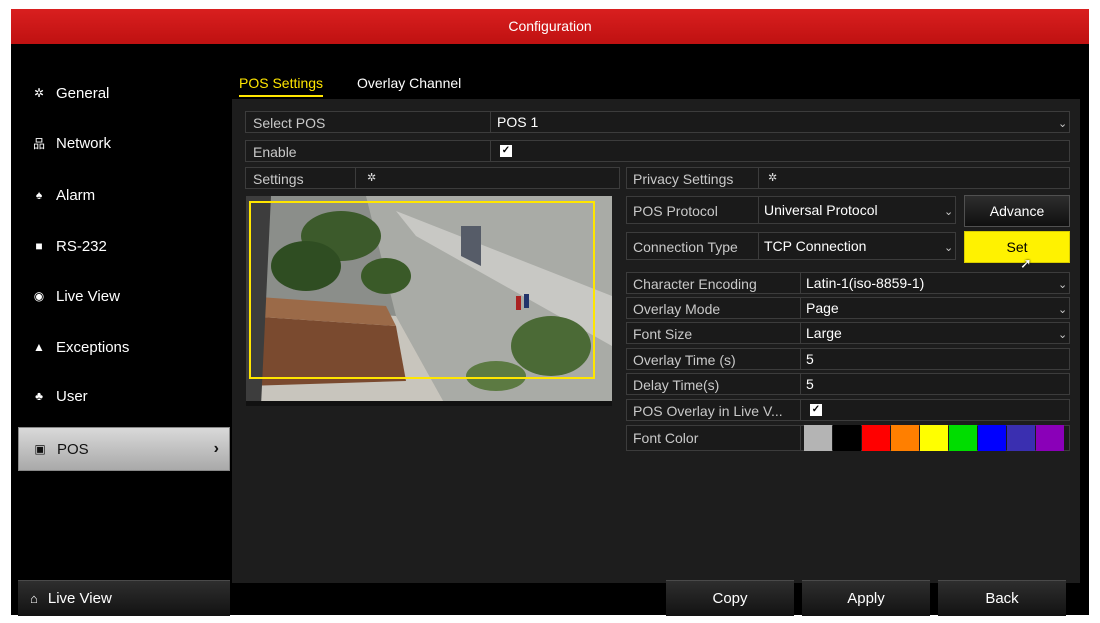 This screenshot has height=623, width=1100. Describe the element at coordinates (124, 195) in the screenshot. I see `sidebar-item-alarm: ♠ Alarm` at that location.